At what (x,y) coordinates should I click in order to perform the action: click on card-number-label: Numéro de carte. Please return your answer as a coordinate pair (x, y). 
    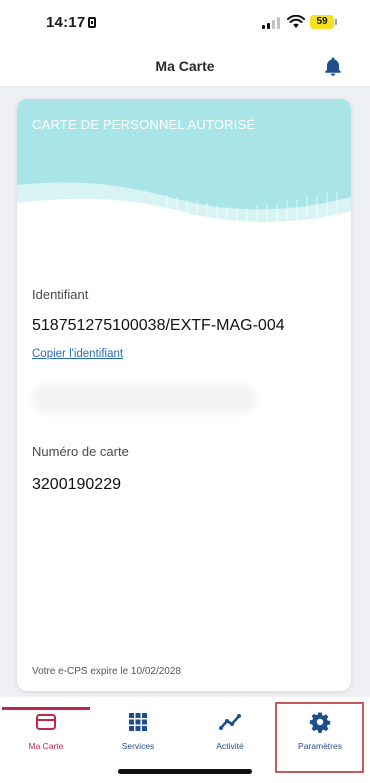
    Looking at the image, I should click on (80, 451).